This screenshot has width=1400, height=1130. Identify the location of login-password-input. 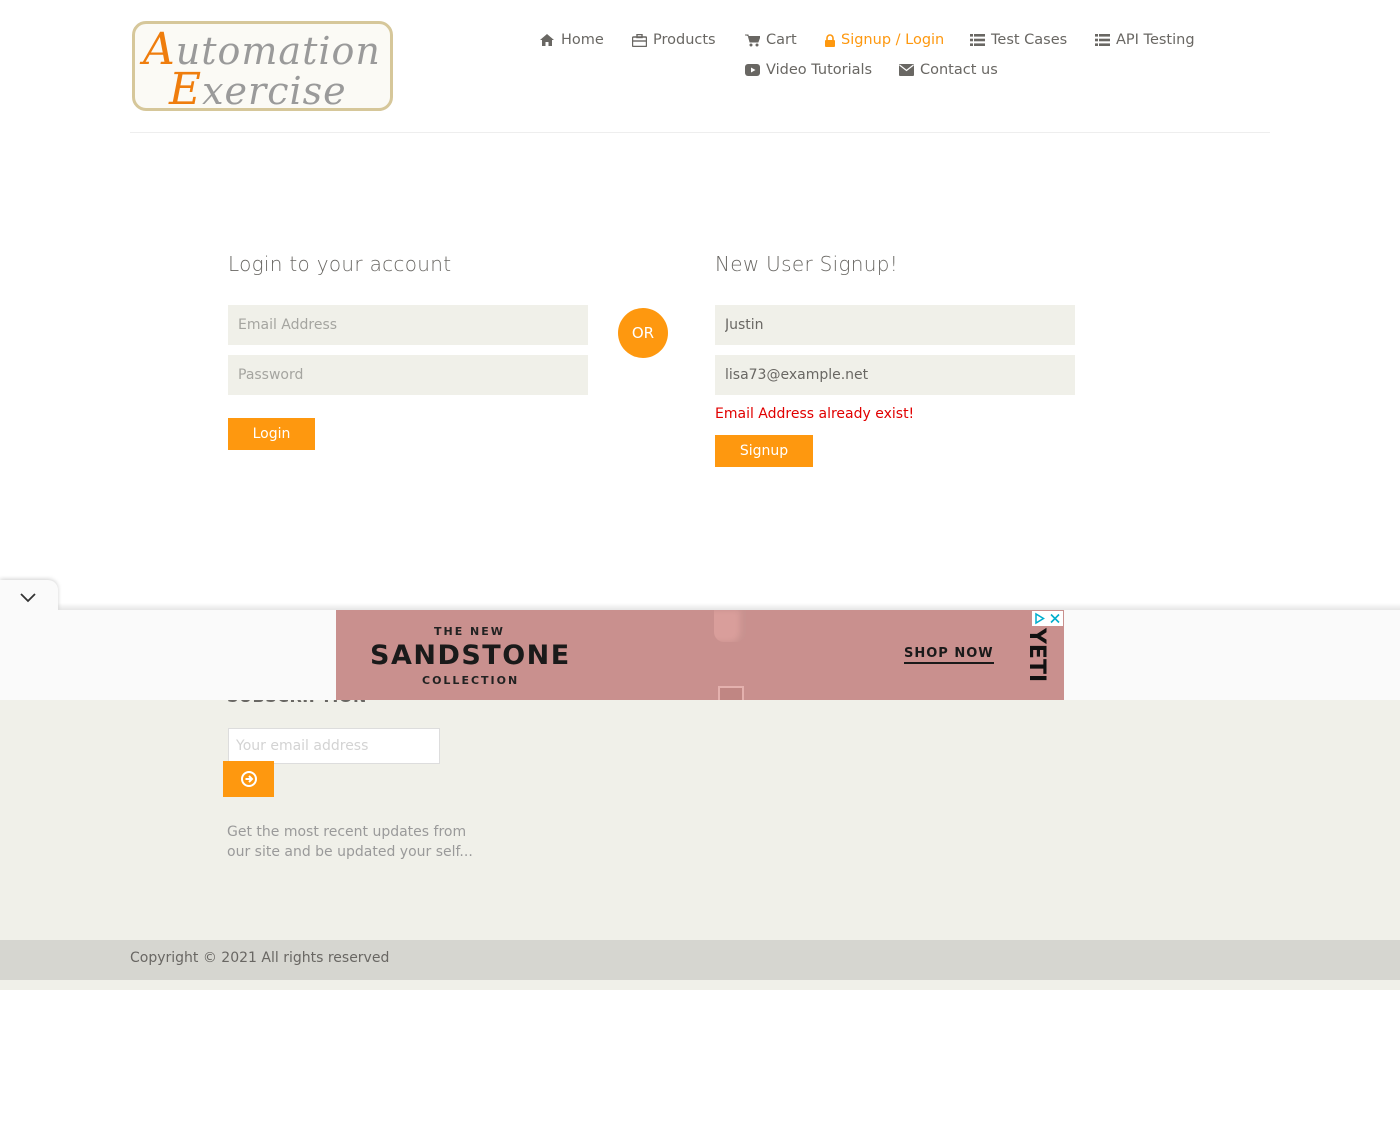
(408, 375).